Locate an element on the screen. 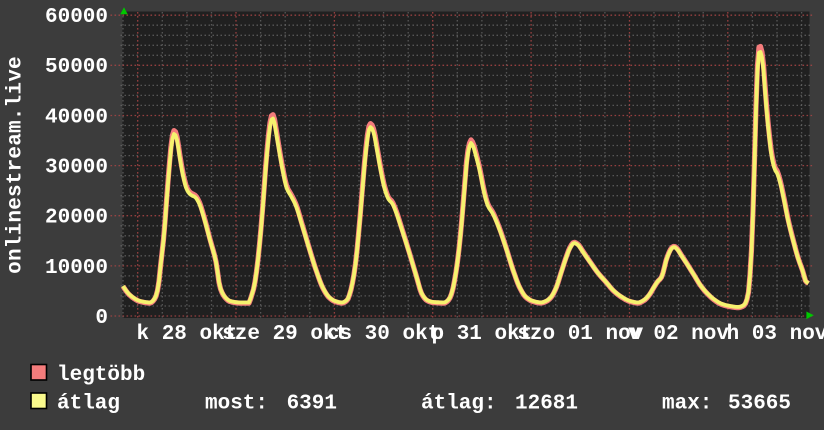  svg-text: szo 01 nov is located at coordinates (580, 334).